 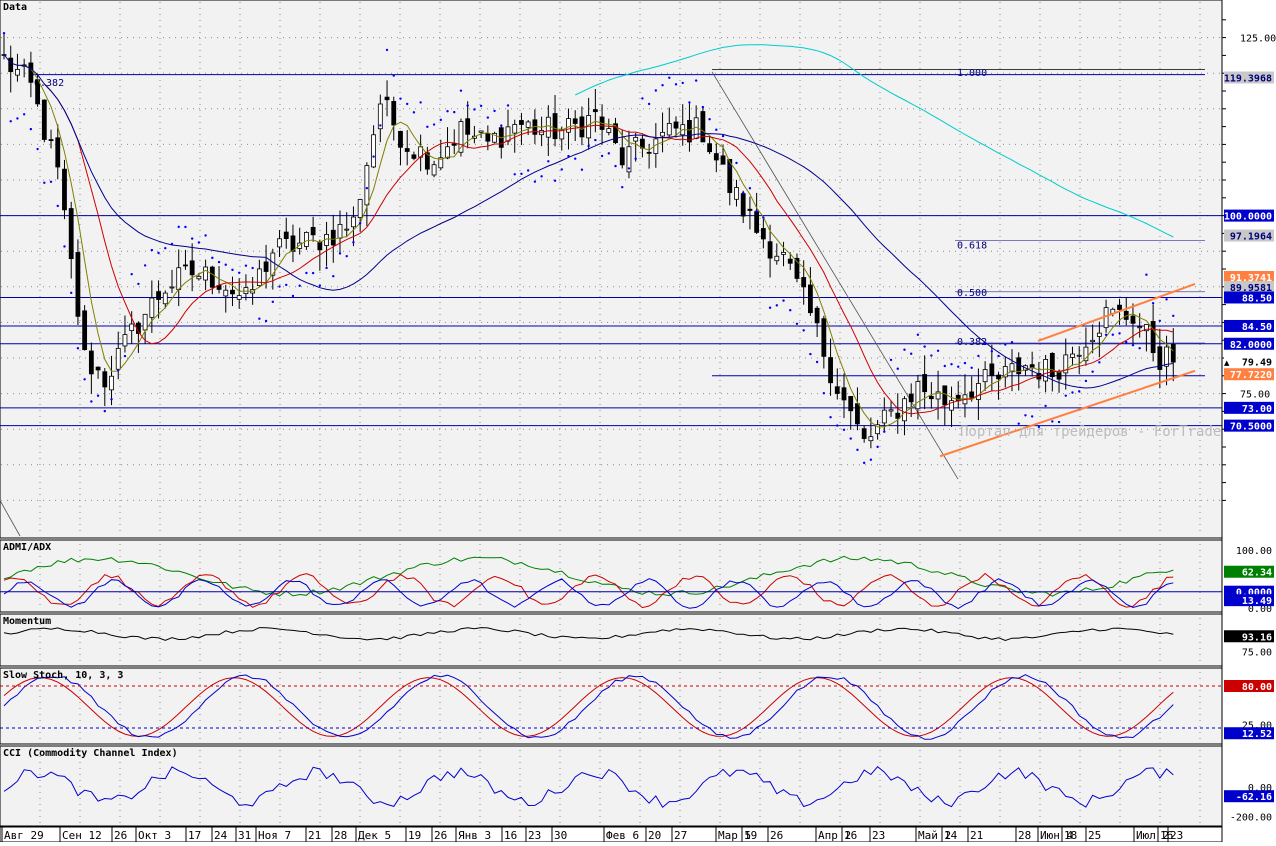 I want to click on date-label: Окт 3, so click(x=154, y=835).